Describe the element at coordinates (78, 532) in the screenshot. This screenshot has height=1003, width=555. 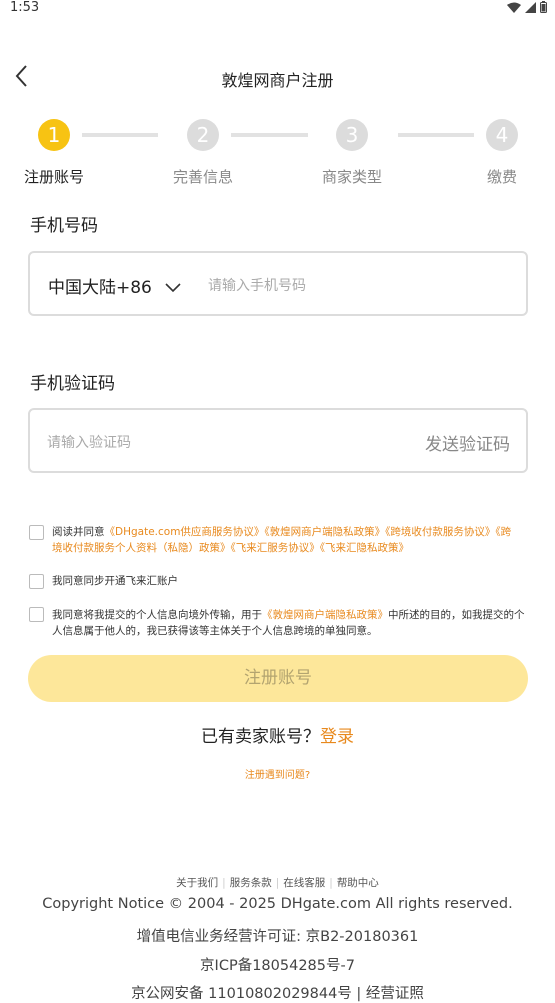
I see `agreement-prefix: 阅读并同意` at that location.